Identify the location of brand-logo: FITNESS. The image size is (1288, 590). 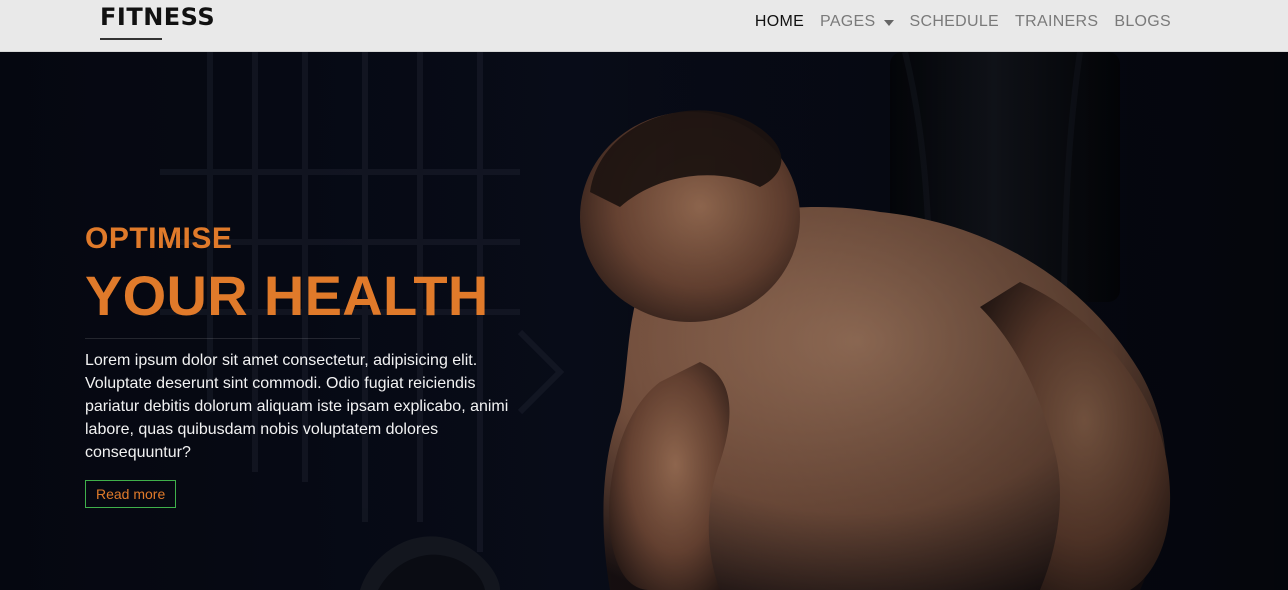
(158, 21).